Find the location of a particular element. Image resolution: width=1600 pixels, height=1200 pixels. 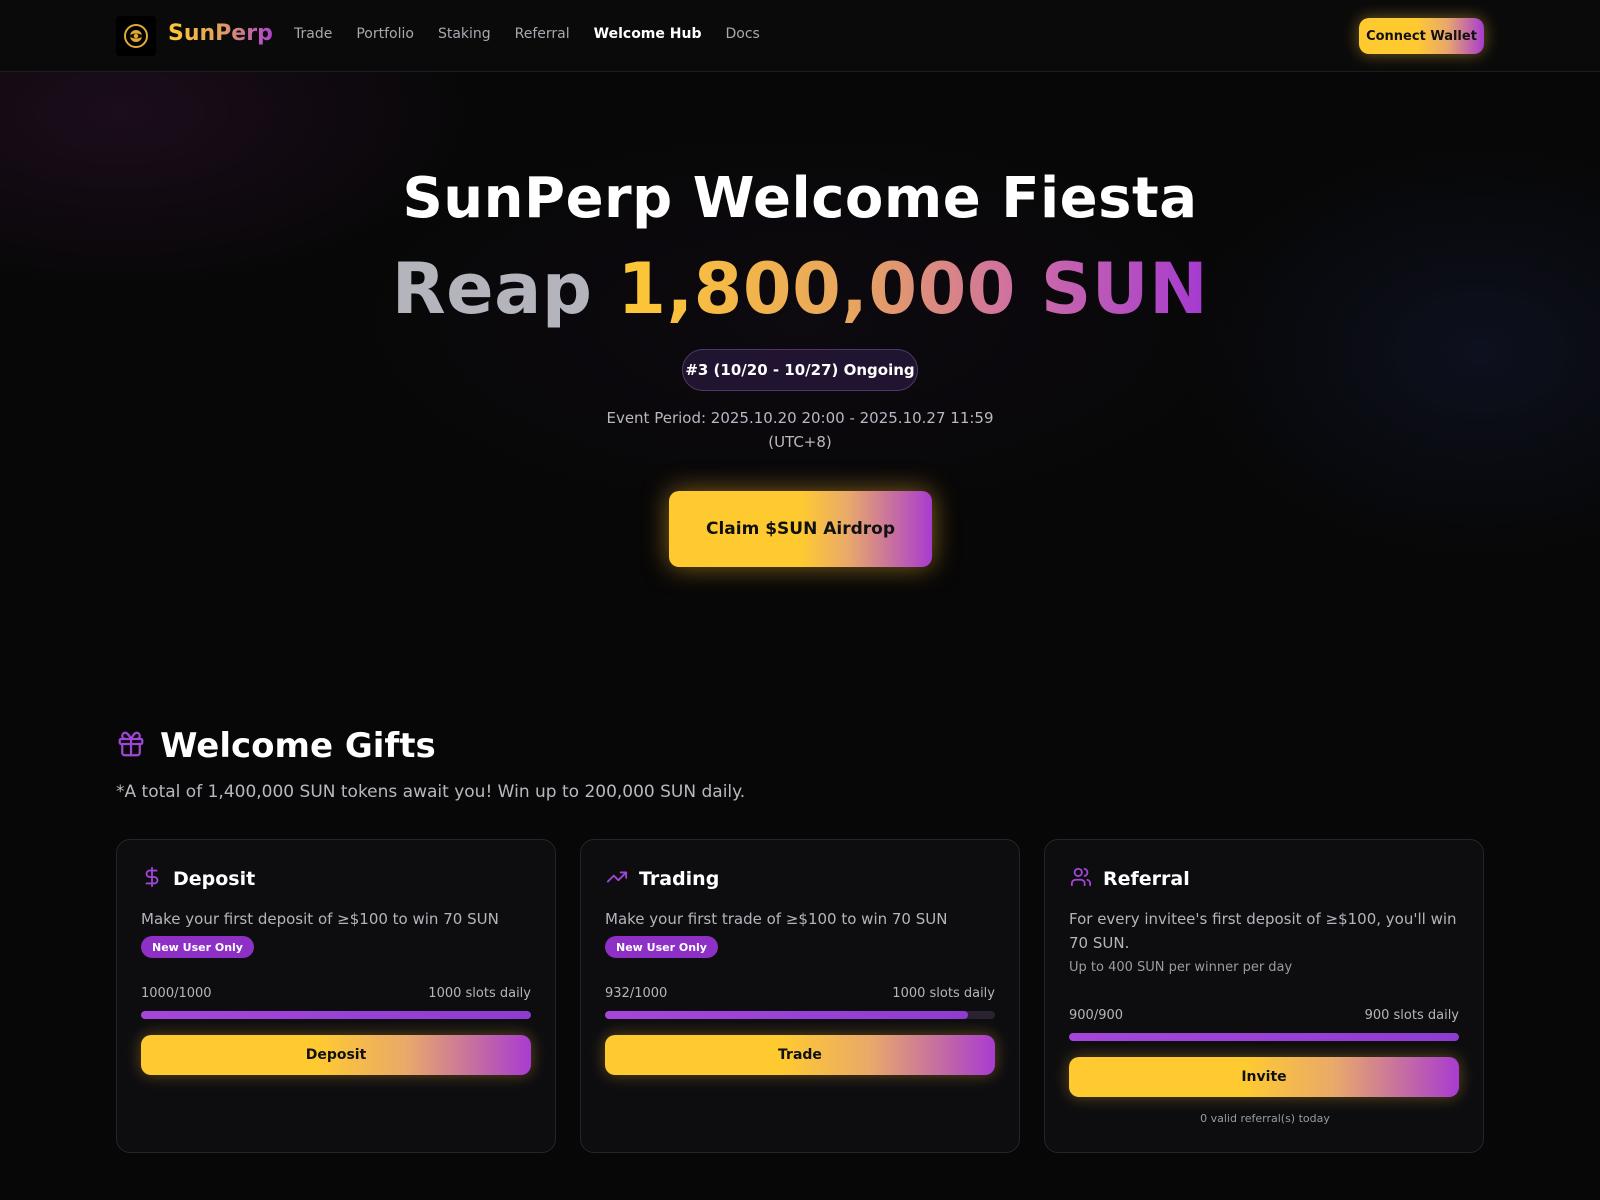

progress-row: 1000/1000 1000 slots daily is located at coordinates (336, 993).